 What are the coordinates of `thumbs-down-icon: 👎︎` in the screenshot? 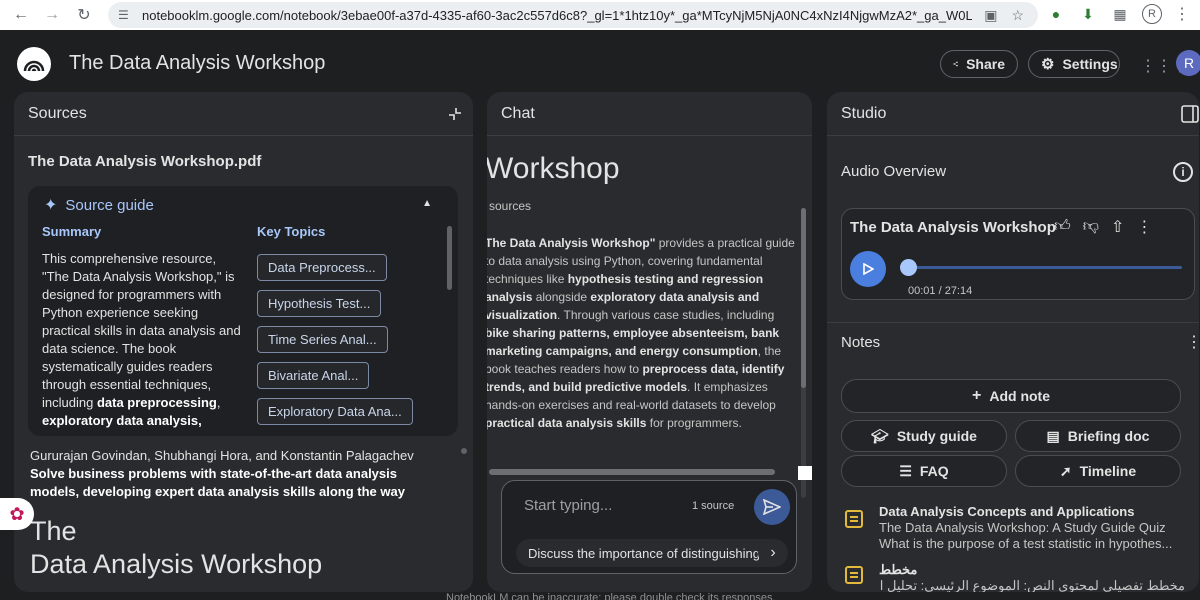 It's located at (1091, 227).